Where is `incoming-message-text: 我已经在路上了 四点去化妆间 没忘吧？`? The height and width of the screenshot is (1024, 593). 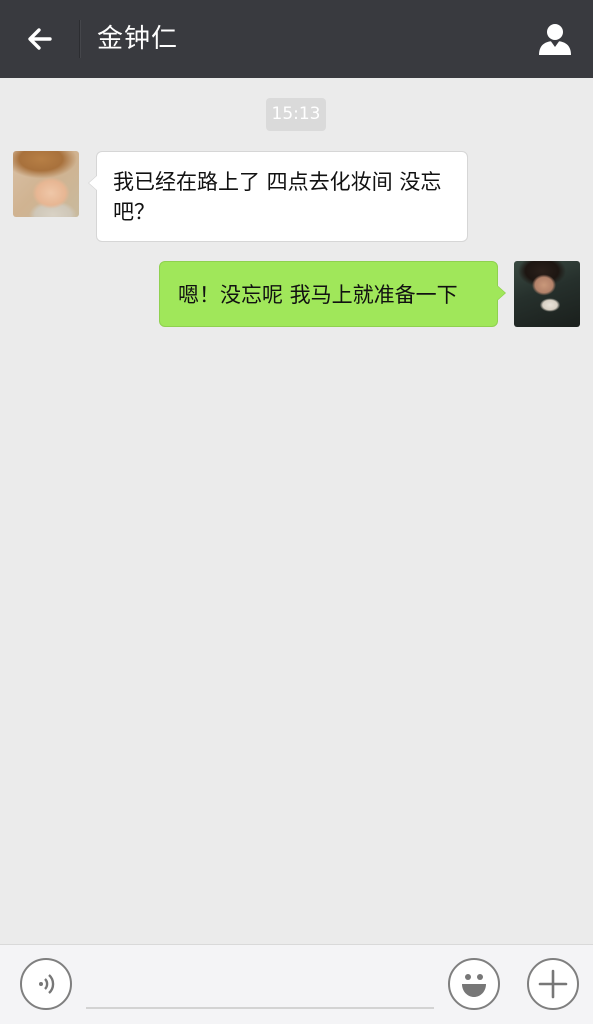 incoming-message-text: 我已经在路上了 四点去化妆间 没忘吧？ is located at coordinates (277, 197).